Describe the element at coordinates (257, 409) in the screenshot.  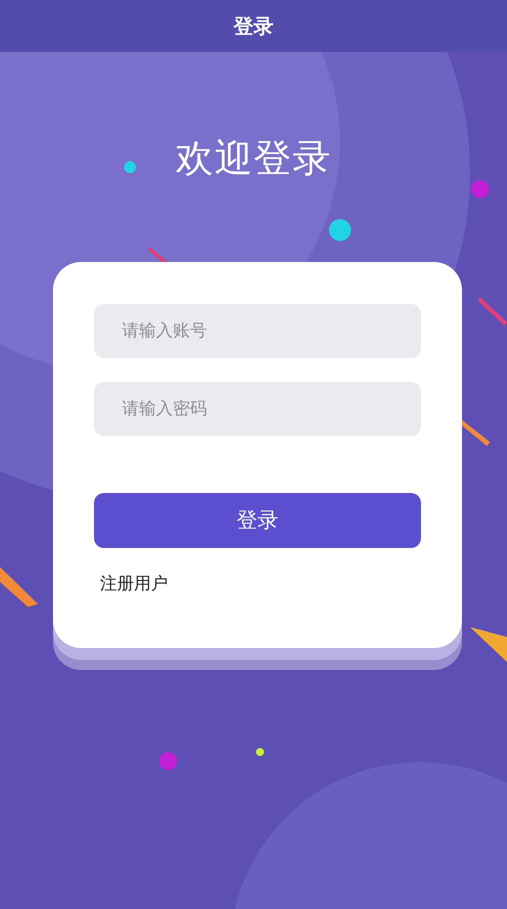
I see `password-field: 请输入密码` at that location.